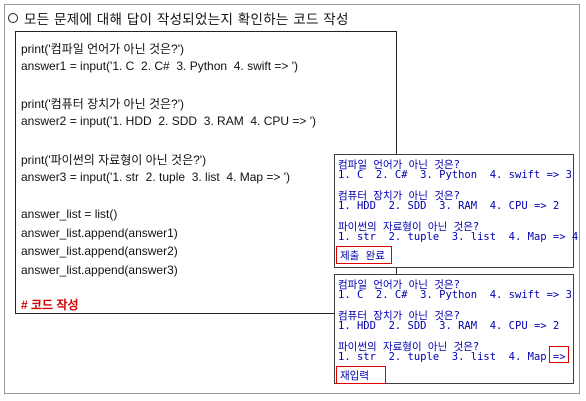 This screenshot has width=586, height=401. I want to click on code-line: answer_list.append(answer3), so click(99, 270).